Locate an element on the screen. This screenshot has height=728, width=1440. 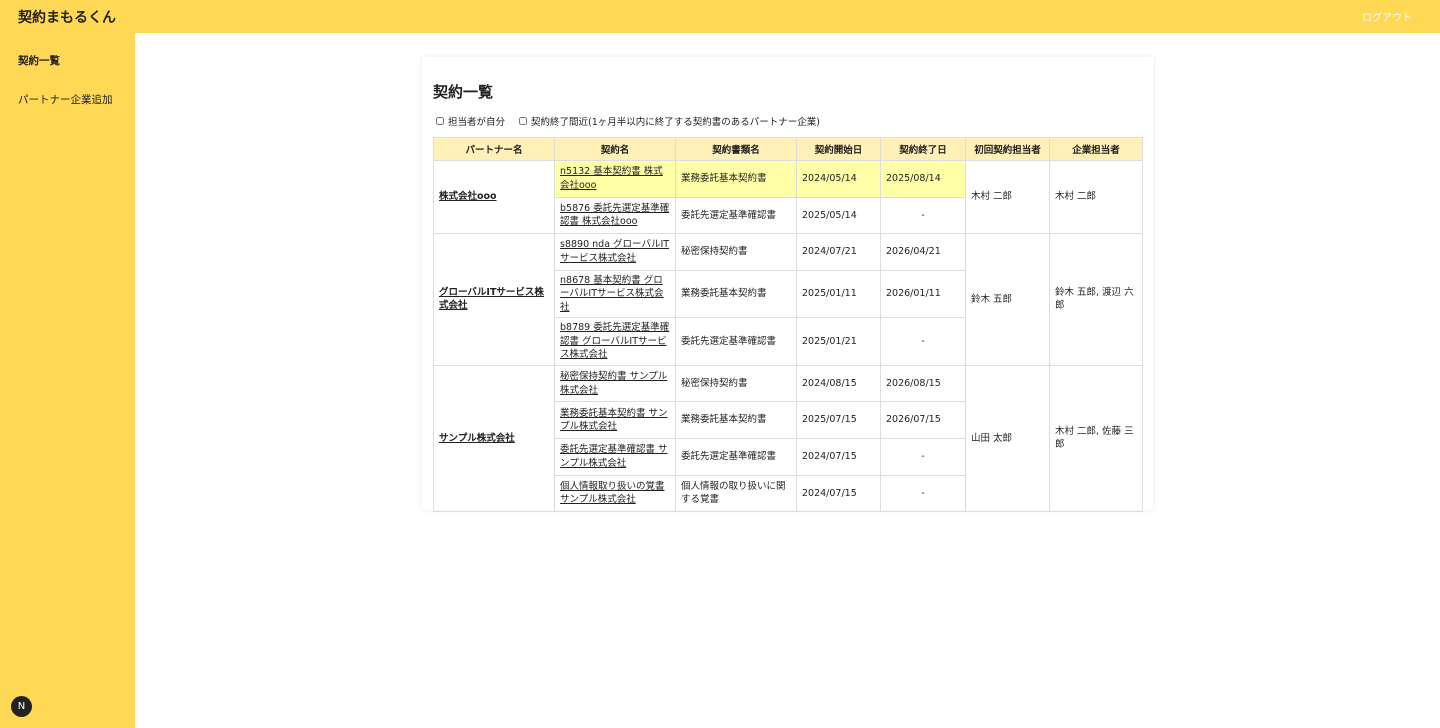
start-date-cell: 2025/01/11 is located at coordinates (838, 294).